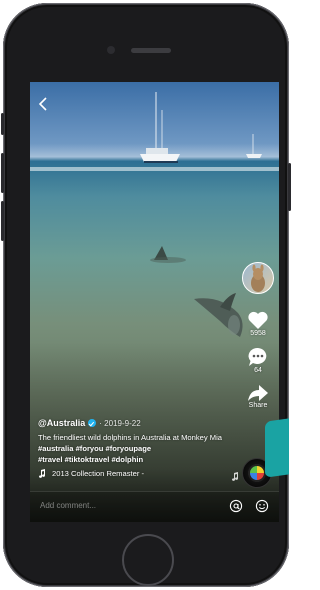 This screenshot has height=590, width=320. I want to click on volume-up-button, so click(2, 173).